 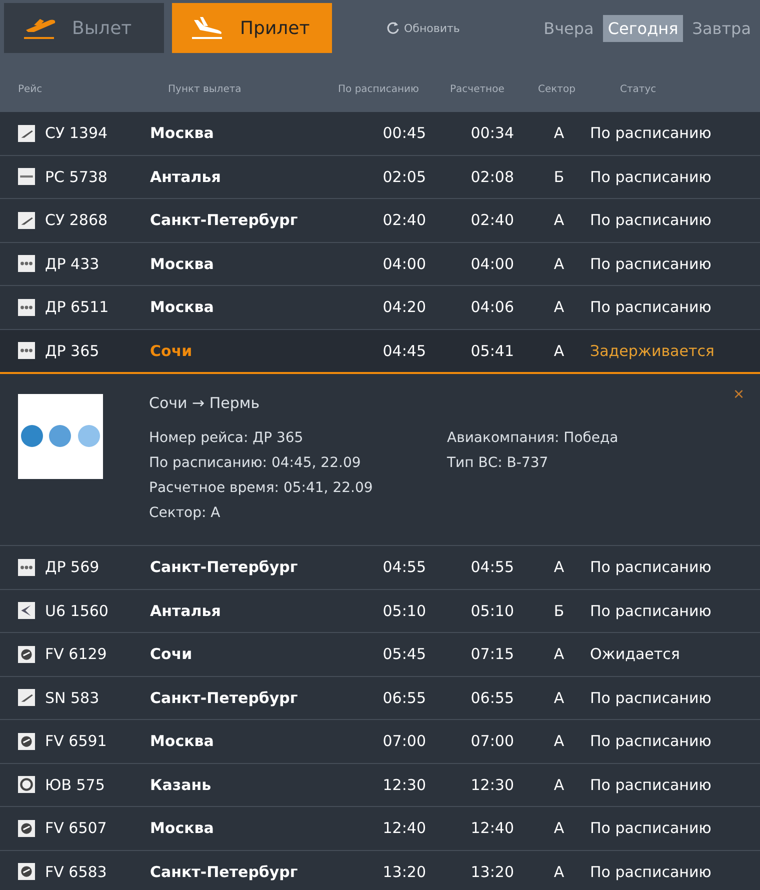 I want to click on close-button: ×, so click(x=738, y=394).